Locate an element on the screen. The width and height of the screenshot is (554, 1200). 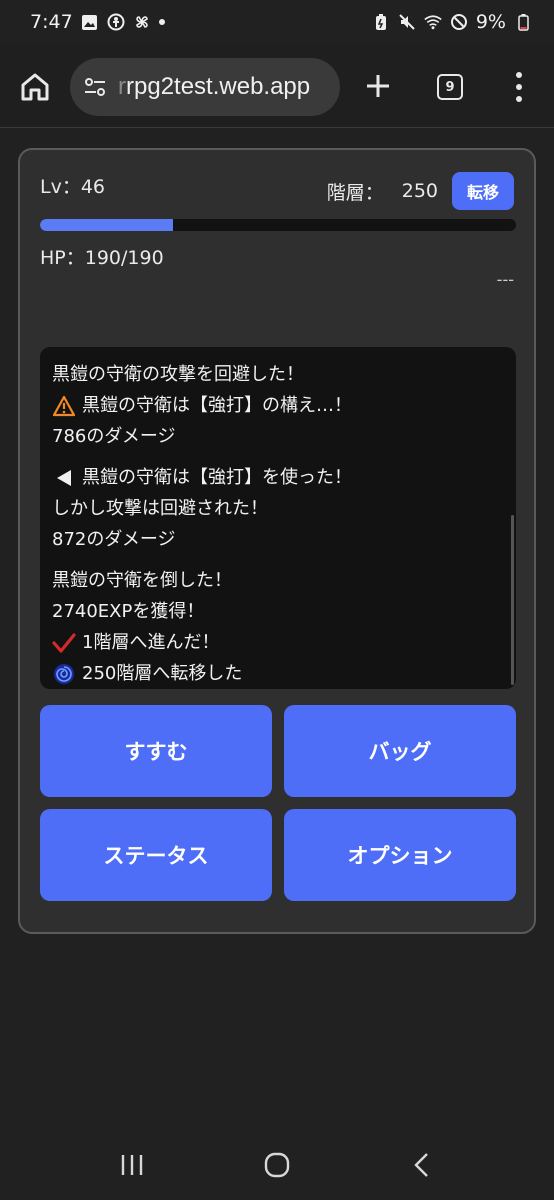
battery-saver-icon is located at coordinates (381, 22).